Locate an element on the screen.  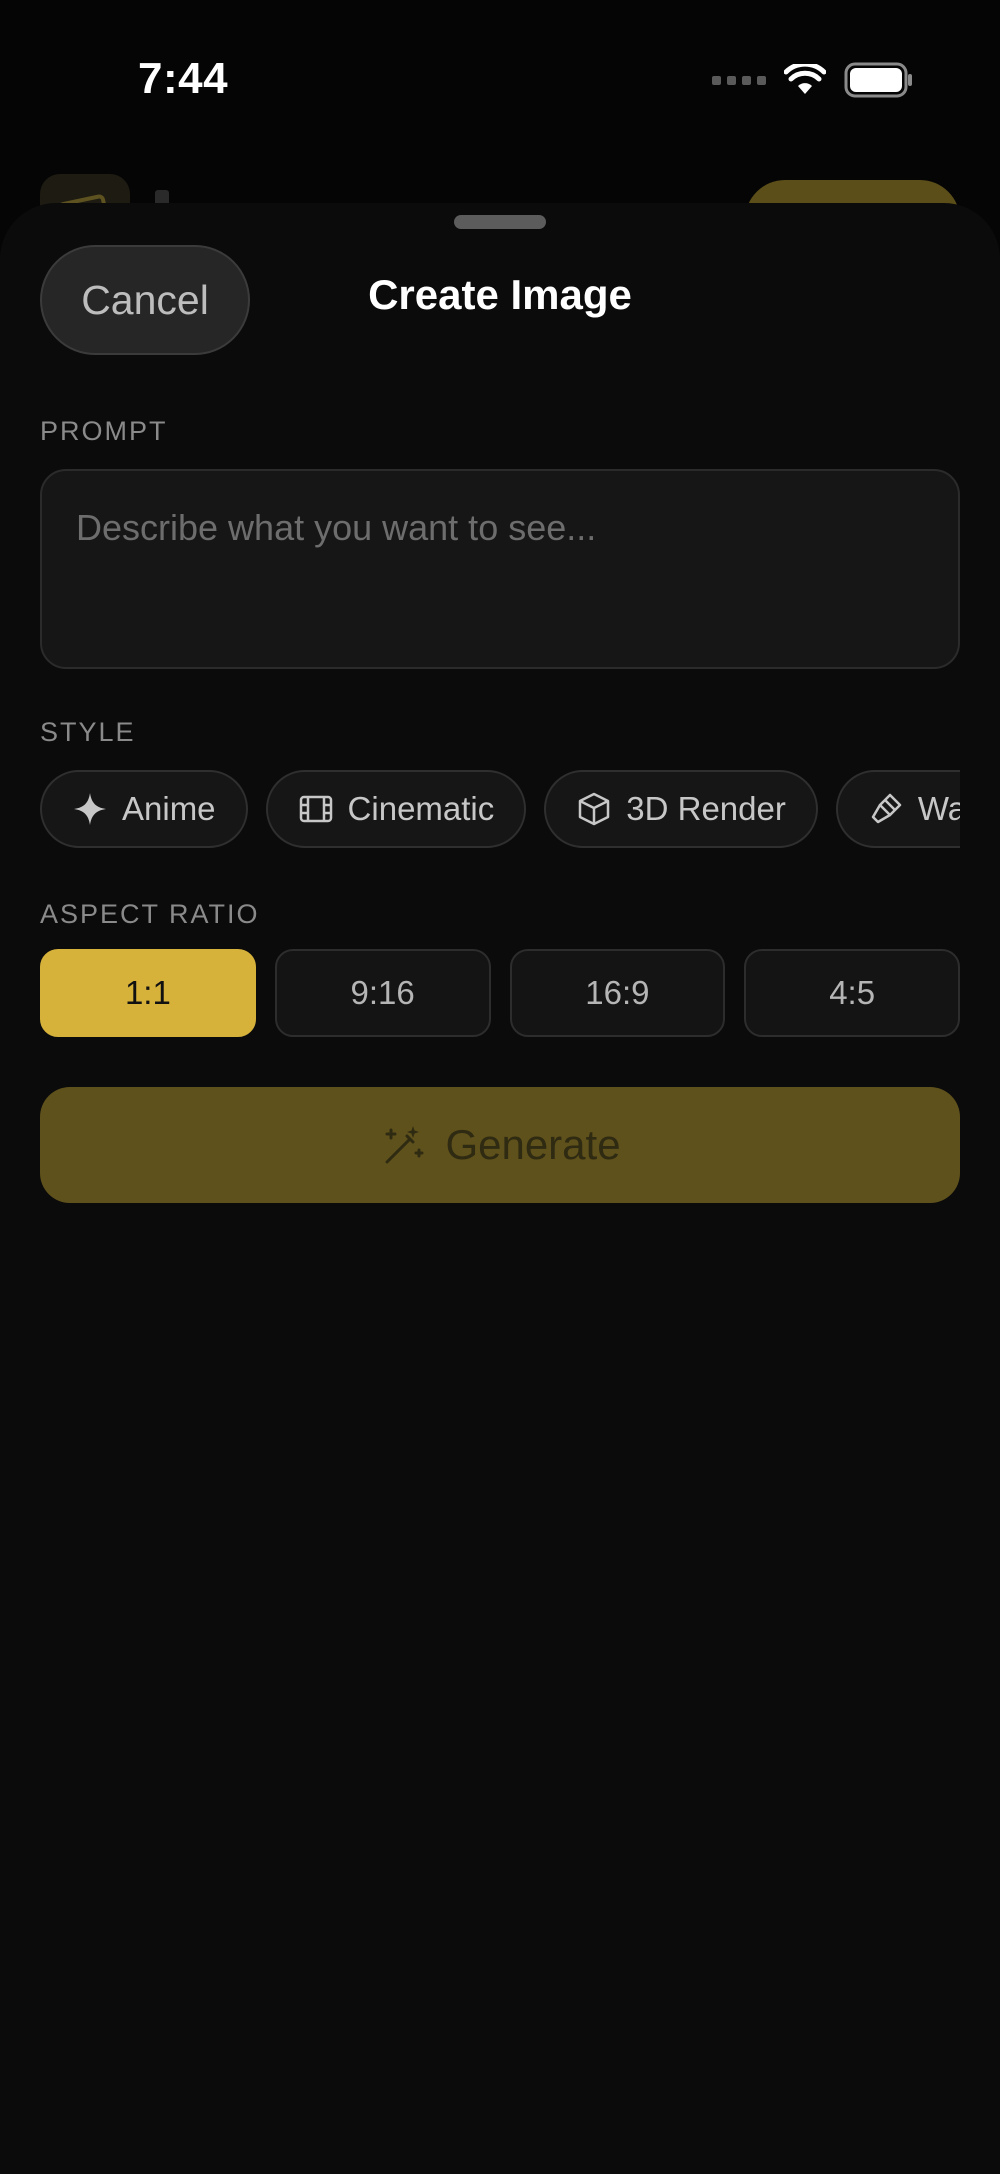
style-chip-3d-render: 3D Render is located at coordinates (681, 809).